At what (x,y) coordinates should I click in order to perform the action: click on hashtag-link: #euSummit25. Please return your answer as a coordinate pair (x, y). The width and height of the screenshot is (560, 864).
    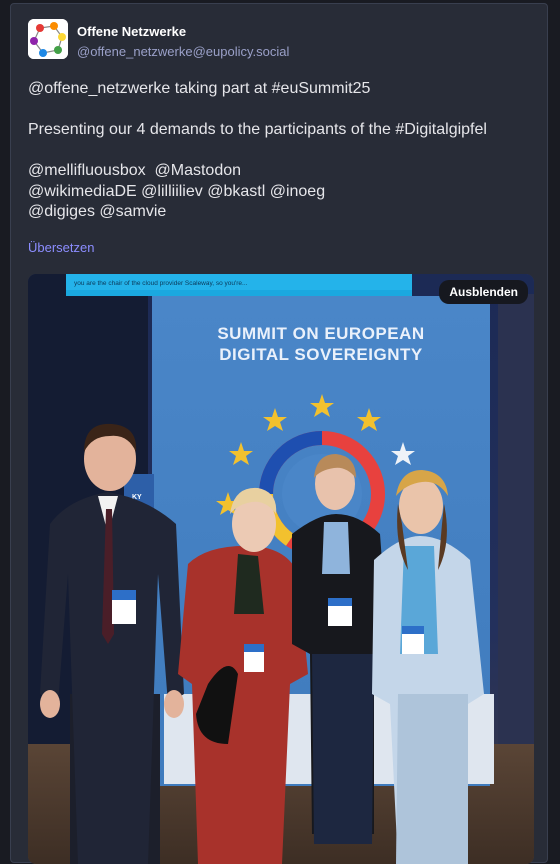
    Looking at the image, I should click on (321, 88).